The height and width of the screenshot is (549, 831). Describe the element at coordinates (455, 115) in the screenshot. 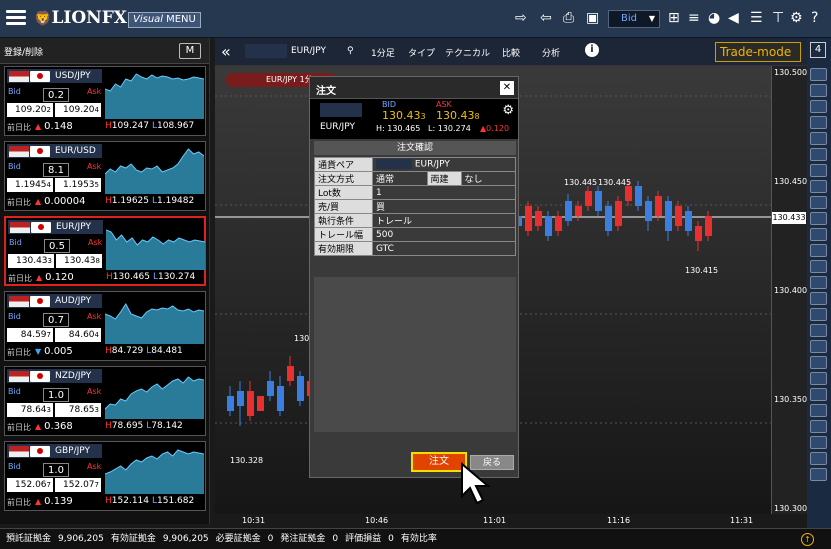

I see `ask-main: 130.43` at that location.